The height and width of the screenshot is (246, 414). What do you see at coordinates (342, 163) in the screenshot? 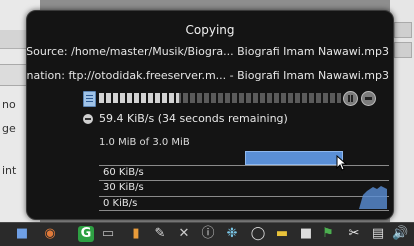
I see `mouse-cursor-icon` at bounding box center [342, 163].